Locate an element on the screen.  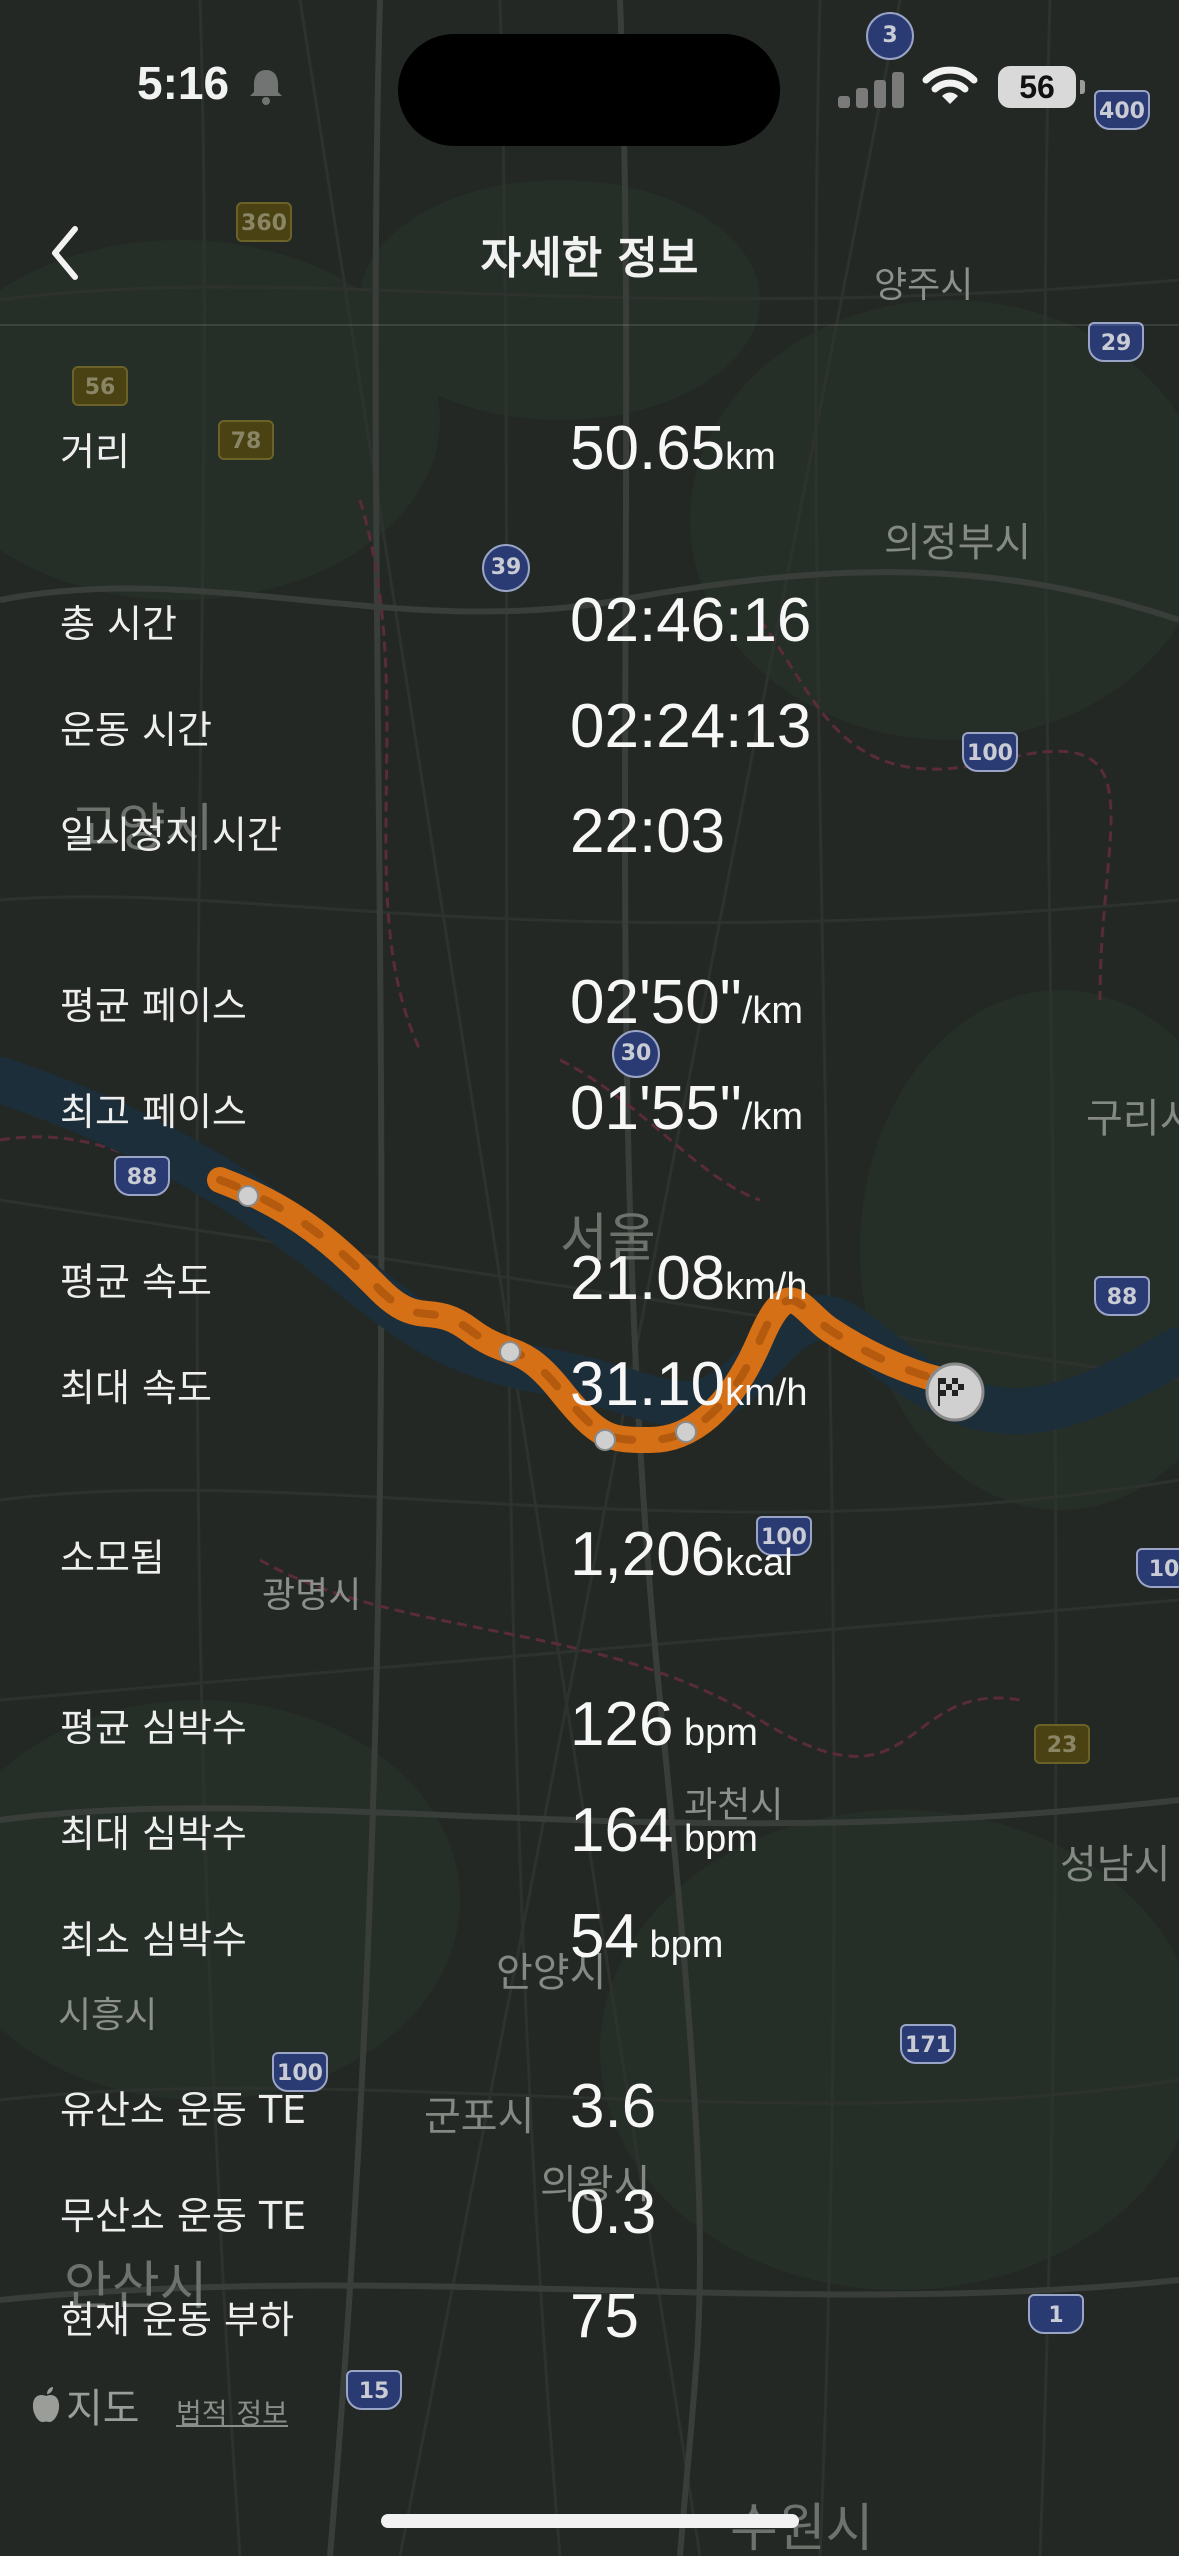
stat-value: 3.6 is located at coordinates (613, 2106).